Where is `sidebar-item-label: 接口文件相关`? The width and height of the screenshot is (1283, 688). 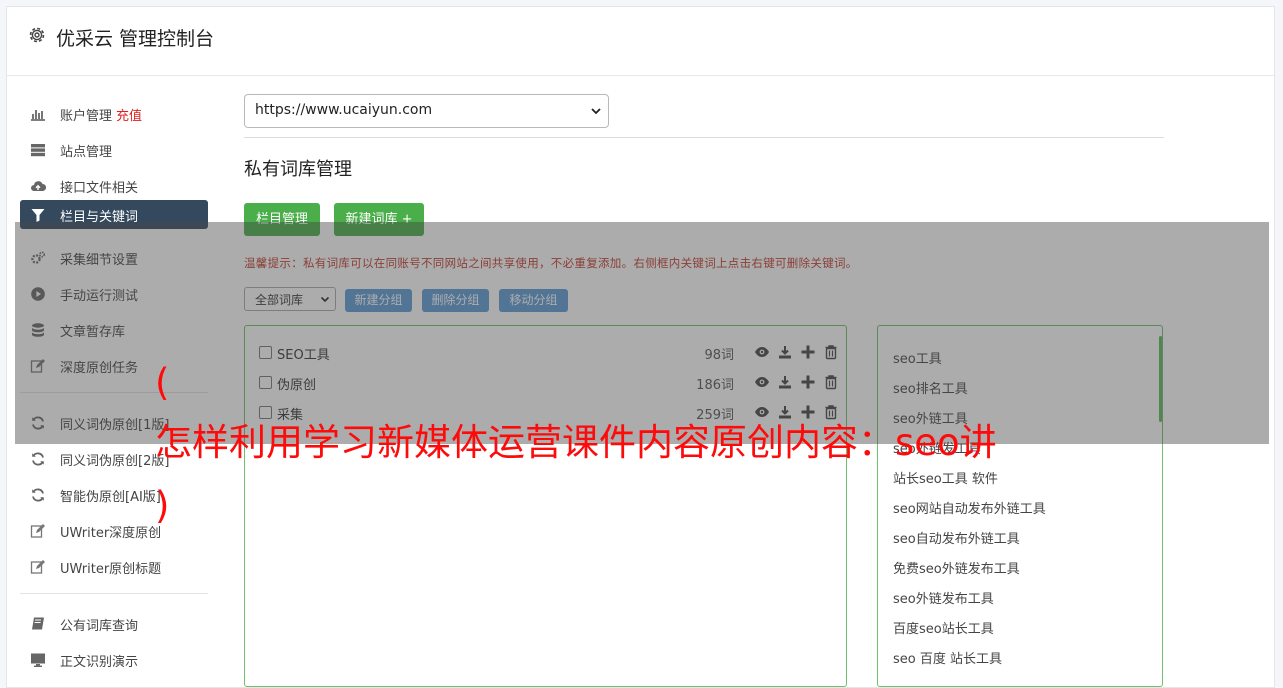 sidebar-item-label: 接口文件相关 is located at coordinates (99, 188).